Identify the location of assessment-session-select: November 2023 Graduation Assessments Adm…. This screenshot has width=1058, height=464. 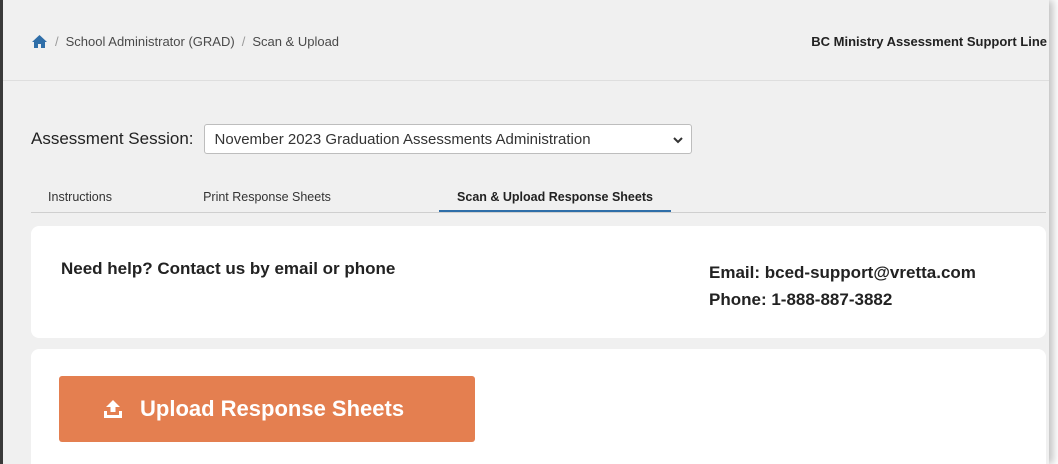
(447, 139).